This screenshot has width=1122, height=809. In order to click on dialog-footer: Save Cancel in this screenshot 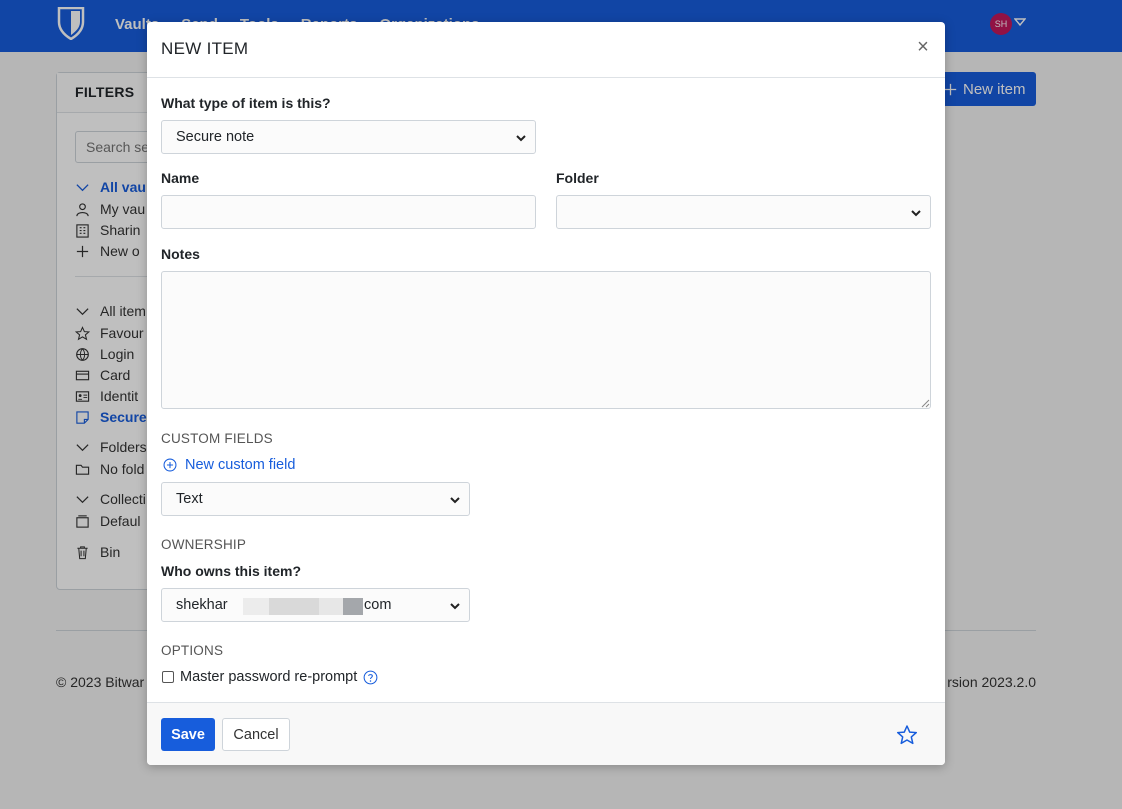, I will do `click(546, 733)`.